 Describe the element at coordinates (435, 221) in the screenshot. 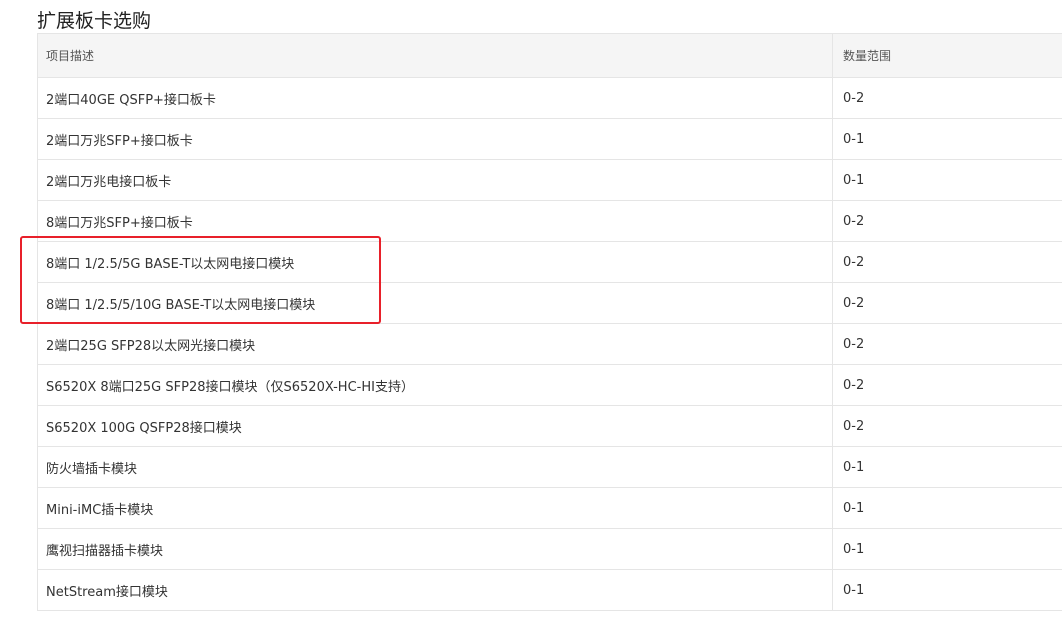

I see `row-description: 8端口万兆SFP+接口板卡` at that location.